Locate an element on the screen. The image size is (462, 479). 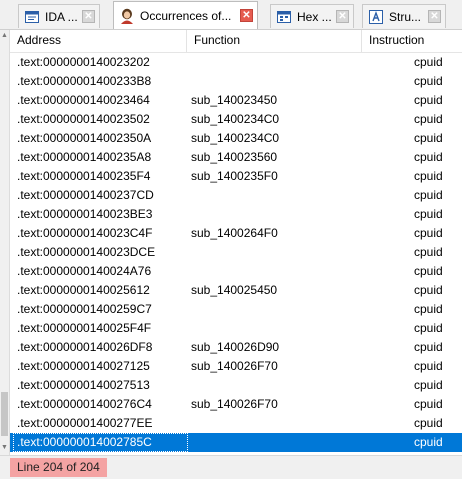
table-row: .text:0000000140024A76 cpuid is located at coordinates (236, 271).